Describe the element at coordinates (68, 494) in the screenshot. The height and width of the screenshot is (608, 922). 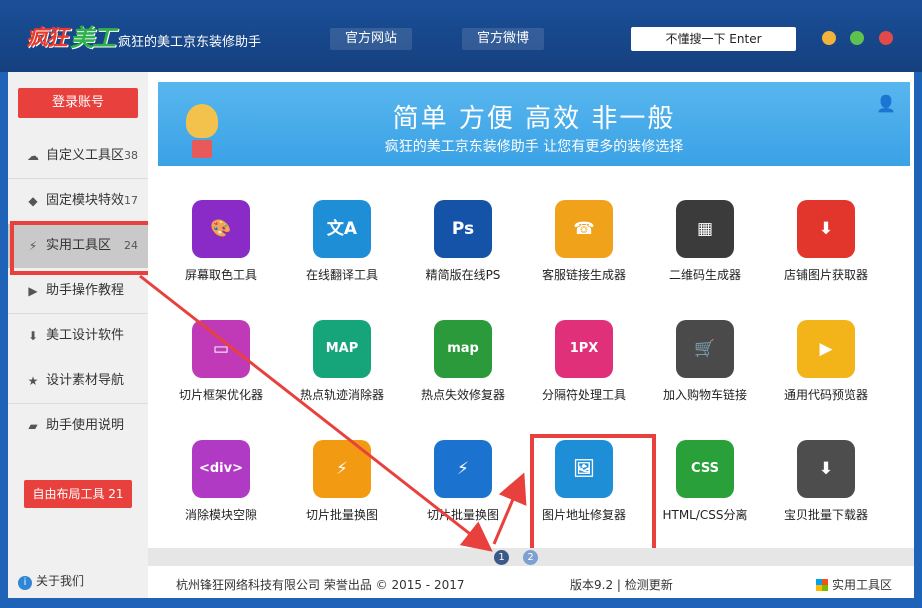
I see `custom-layout-label: 自由布局工具` at that location.